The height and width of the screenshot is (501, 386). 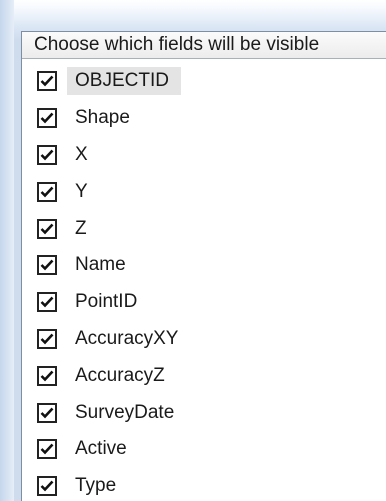 What do you see at coordinates (81, 154) in the screenshot?
I see `field-label-x: X` at bounding box center [81, 154].